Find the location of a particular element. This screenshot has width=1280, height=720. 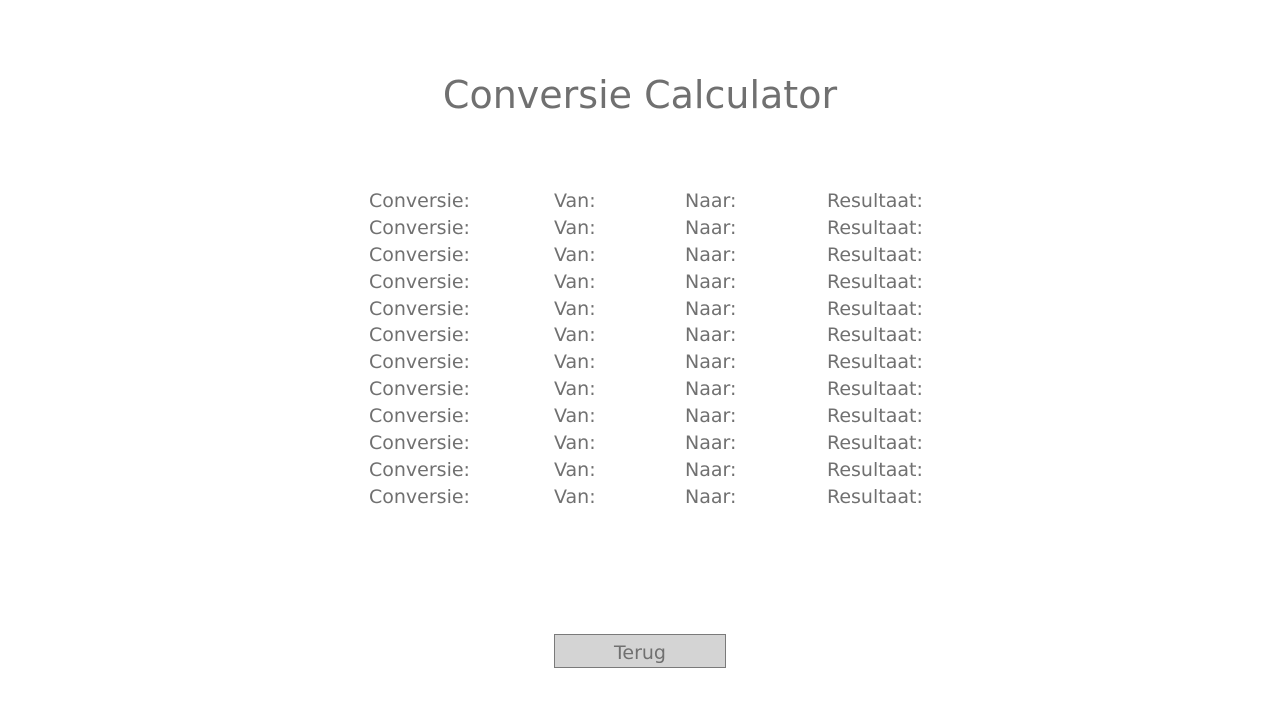

page-title: Conversie Calculator is located at coordinates (640, 95).